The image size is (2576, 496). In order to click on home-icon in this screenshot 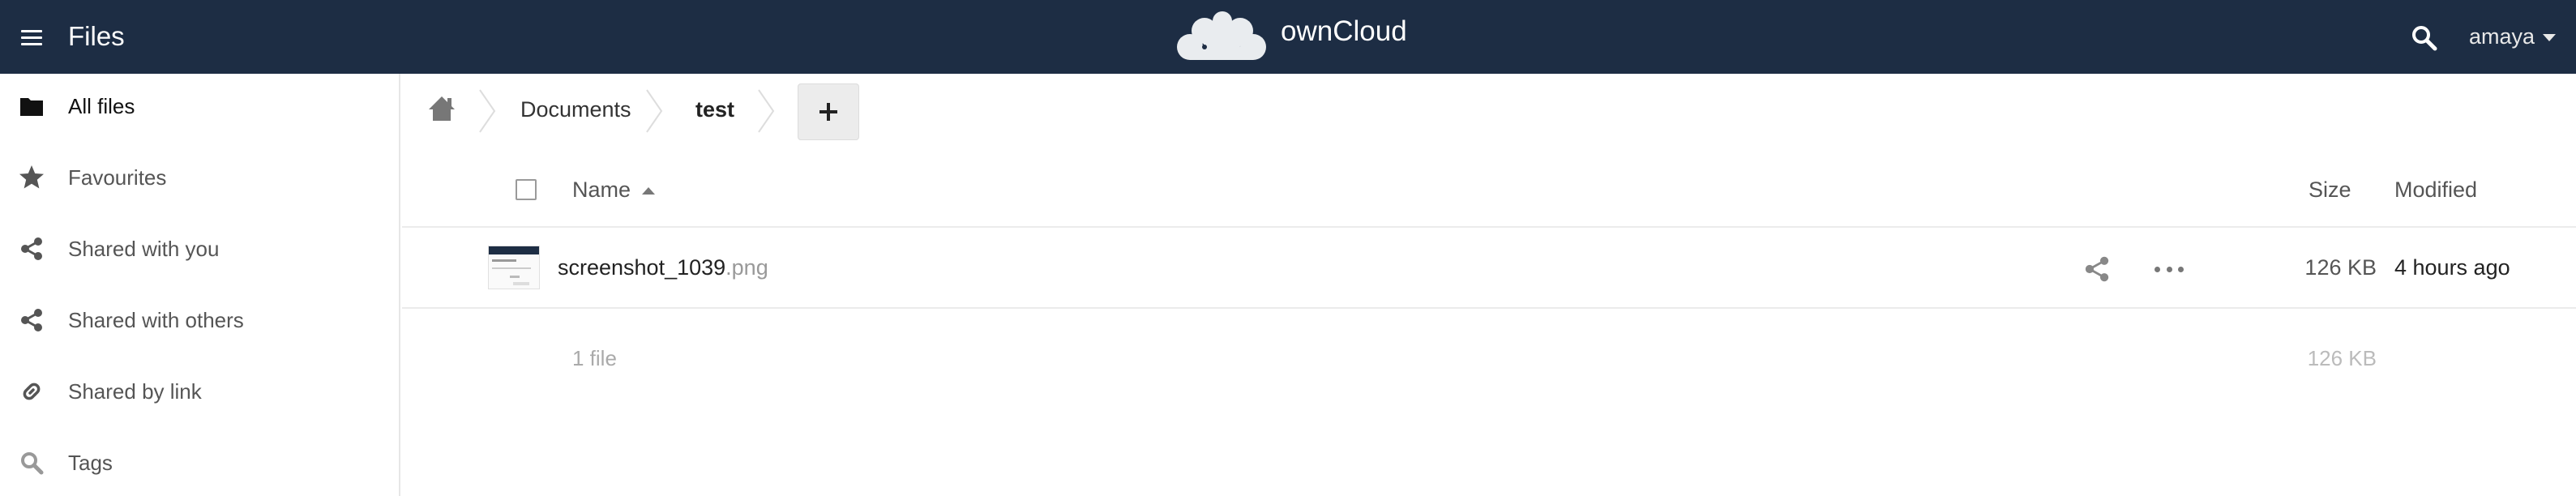, I will do `click(441, 109)`.